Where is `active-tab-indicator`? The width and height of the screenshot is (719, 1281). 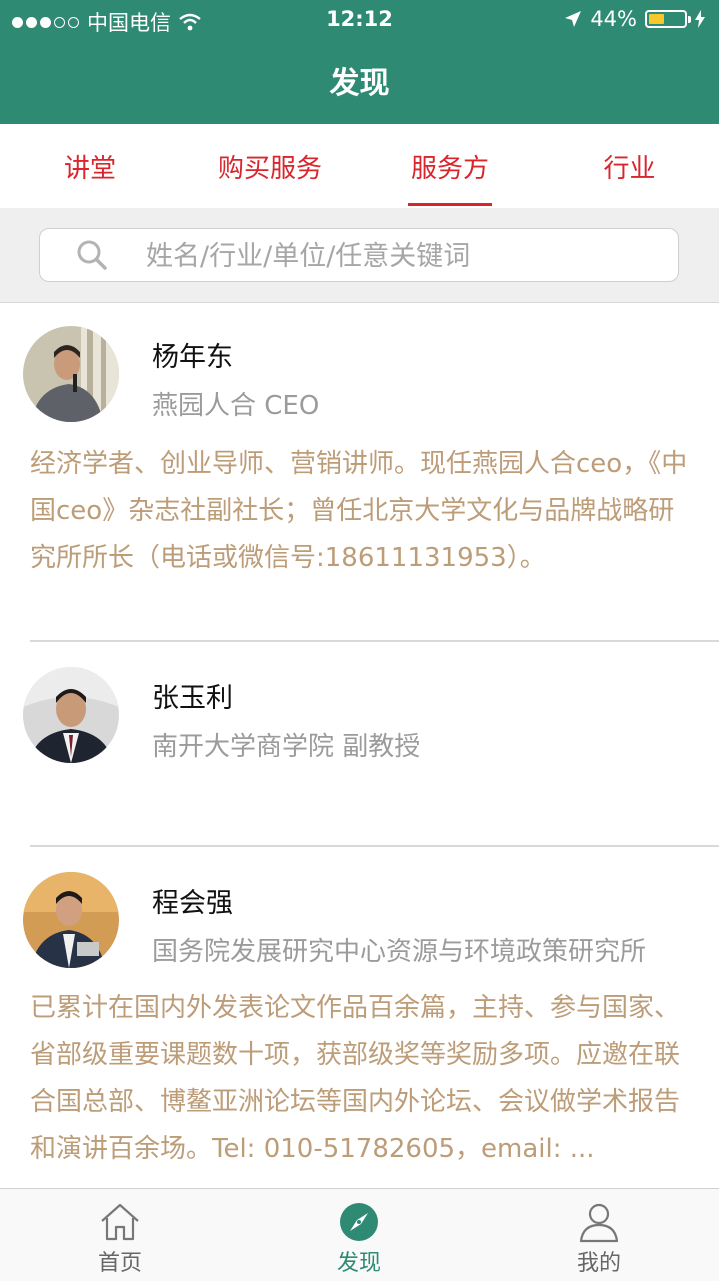 active-tab-indicator is located at coordinates (450, 204).